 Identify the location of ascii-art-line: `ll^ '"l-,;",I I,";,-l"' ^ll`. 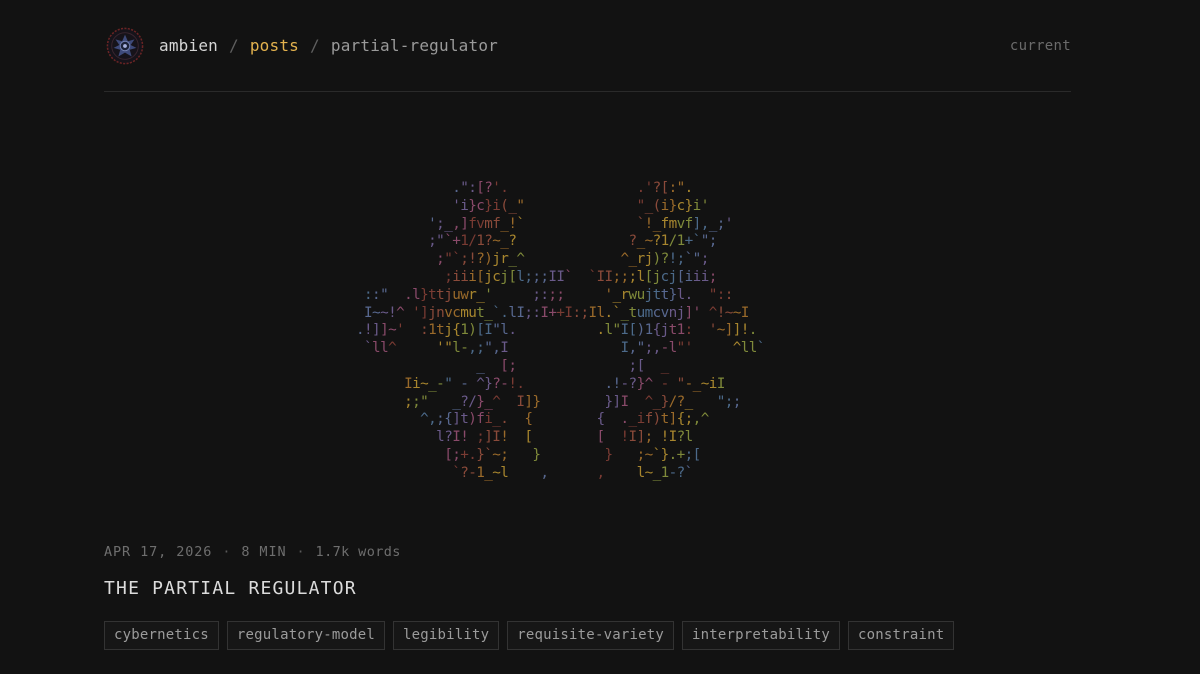
(564, 348).